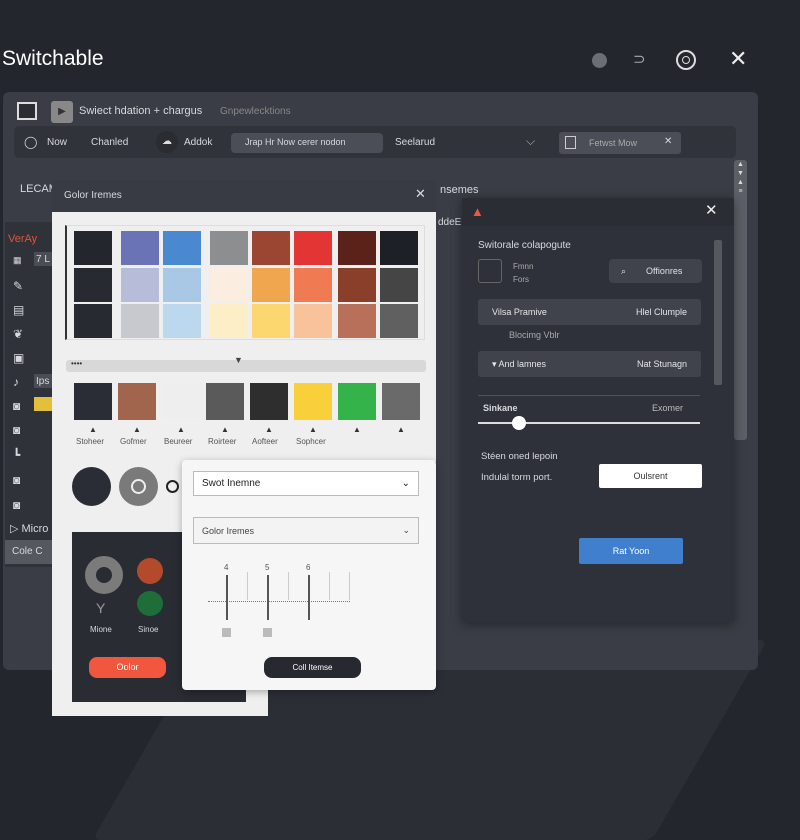 The height and width of the screenshot is (840, 800). I want to click on options-search-button: ⌕ Offionres, so click(655, 271).